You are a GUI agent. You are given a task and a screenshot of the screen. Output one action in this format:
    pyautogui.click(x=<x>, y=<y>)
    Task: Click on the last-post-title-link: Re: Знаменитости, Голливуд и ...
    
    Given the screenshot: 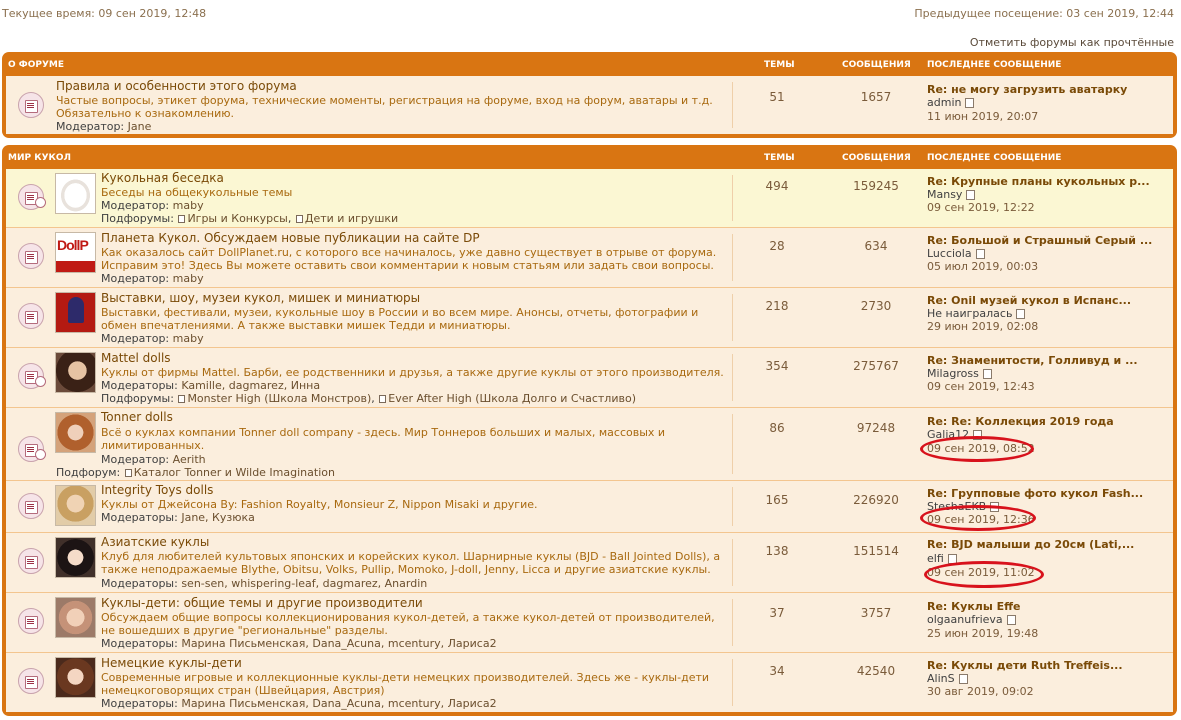 What is the action you would take?
    pyautogui.click(x=1032, y=360)
    